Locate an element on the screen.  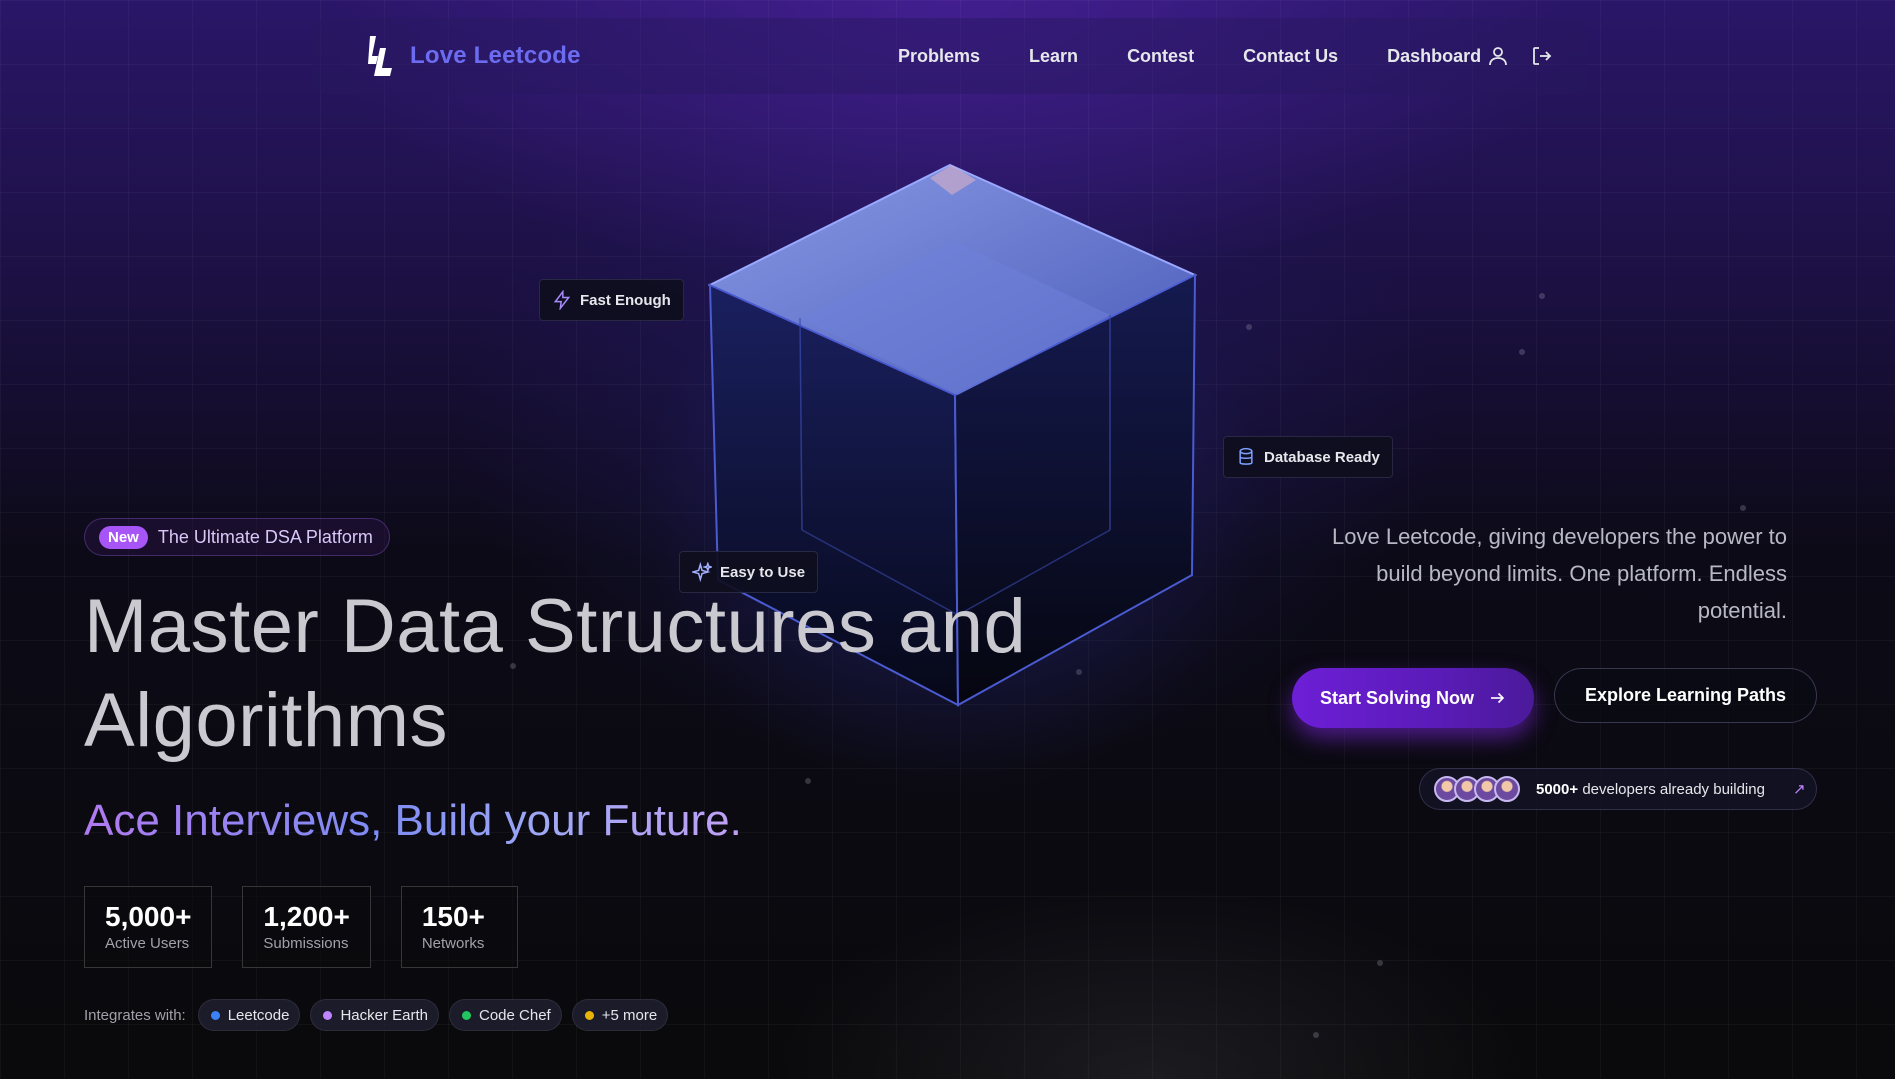
integration-chip-more: +5 more is located at coordinates (620, 1015).